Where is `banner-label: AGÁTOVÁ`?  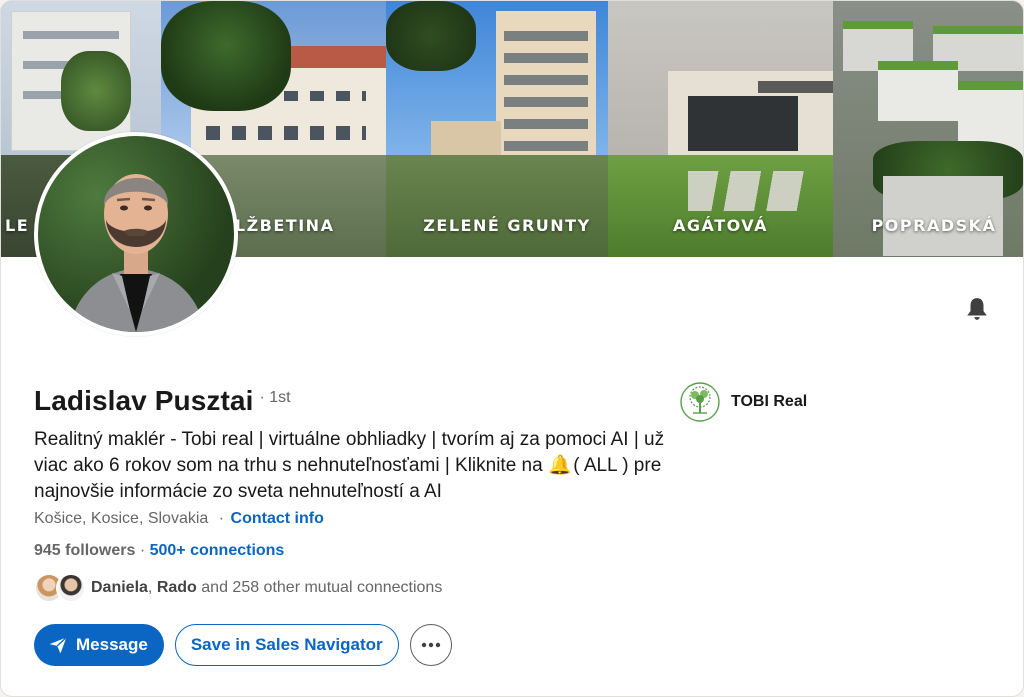
banner-label: AGÁTOVÁ is located at coordinates (720, 225).